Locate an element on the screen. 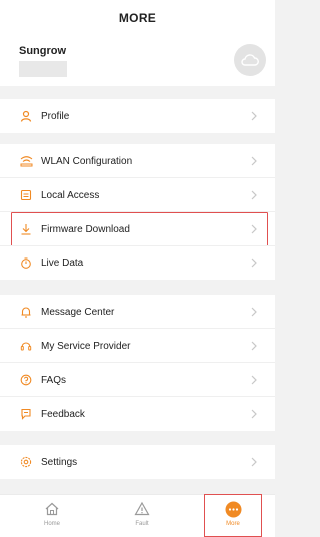 The height and width of the screenshot is (537, 320). menu-item-label: WLAN Configuration is located at coordinates (87, 161).